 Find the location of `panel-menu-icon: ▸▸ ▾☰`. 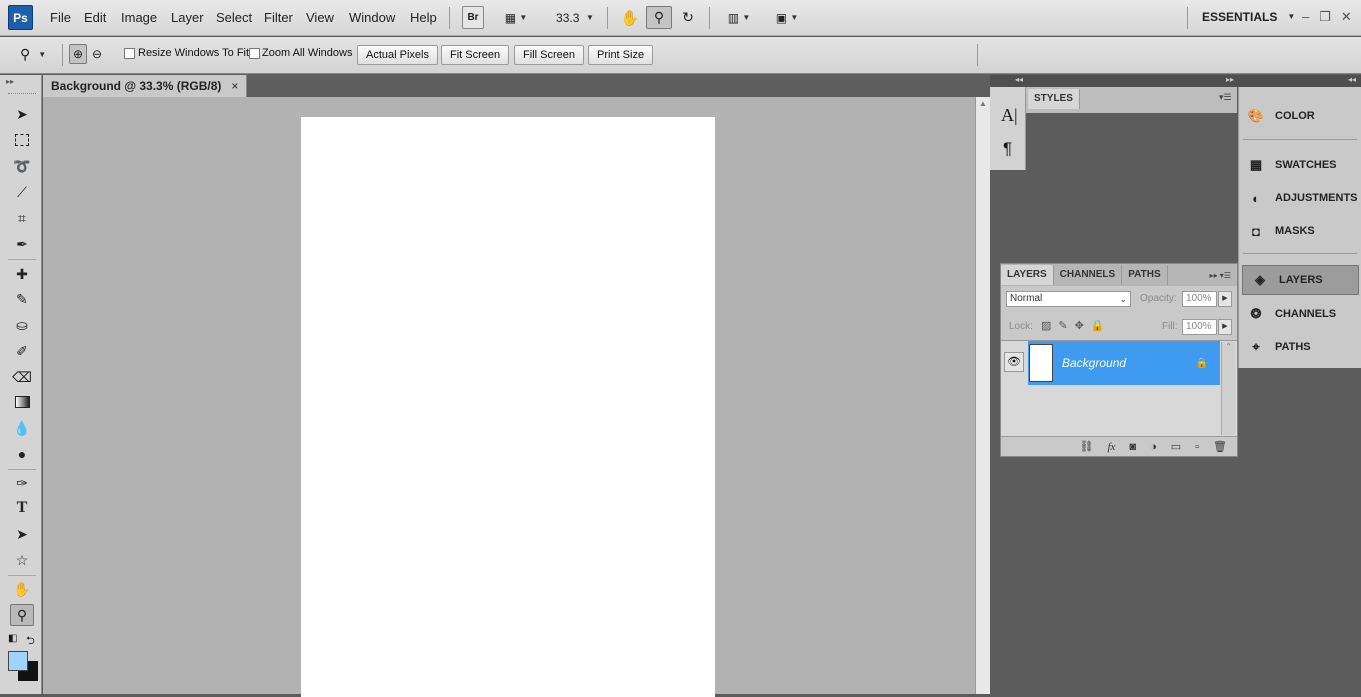

panel-menu-icon: ▸▸ ▾☰ is located at coordinates (1223, 275).